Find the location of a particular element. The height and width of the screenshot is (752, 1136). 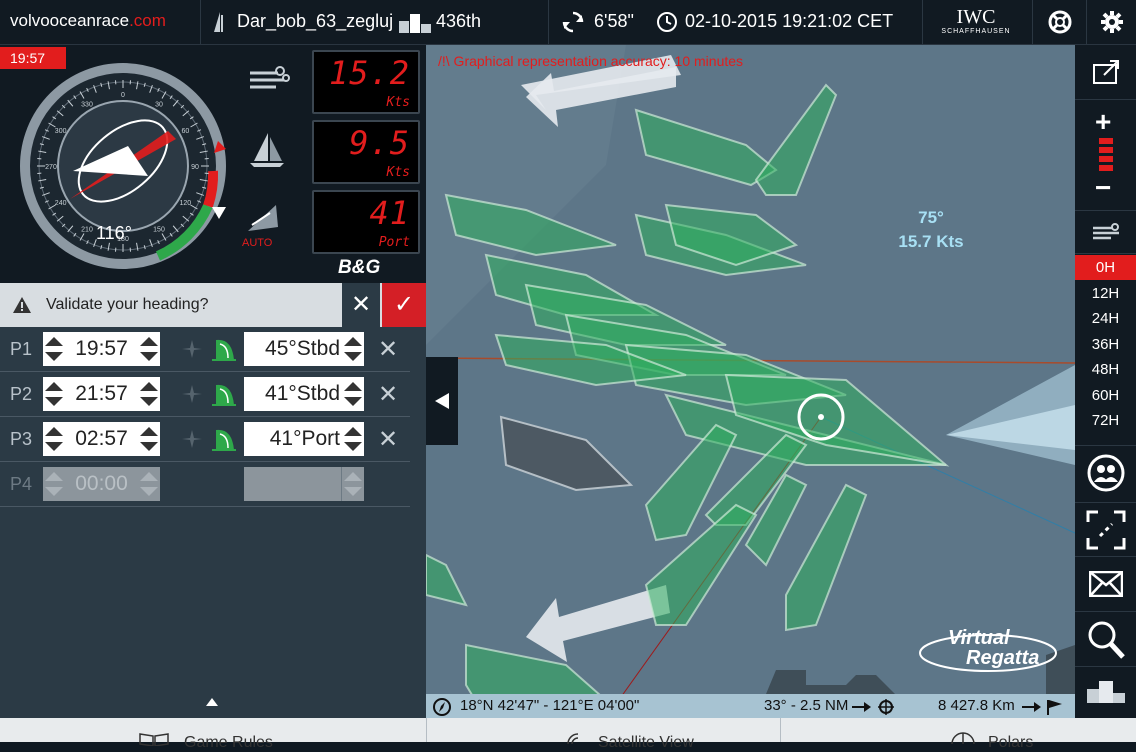

program-row: P3 02:57 41°Port ✕ is located at coordinates (205, 439).